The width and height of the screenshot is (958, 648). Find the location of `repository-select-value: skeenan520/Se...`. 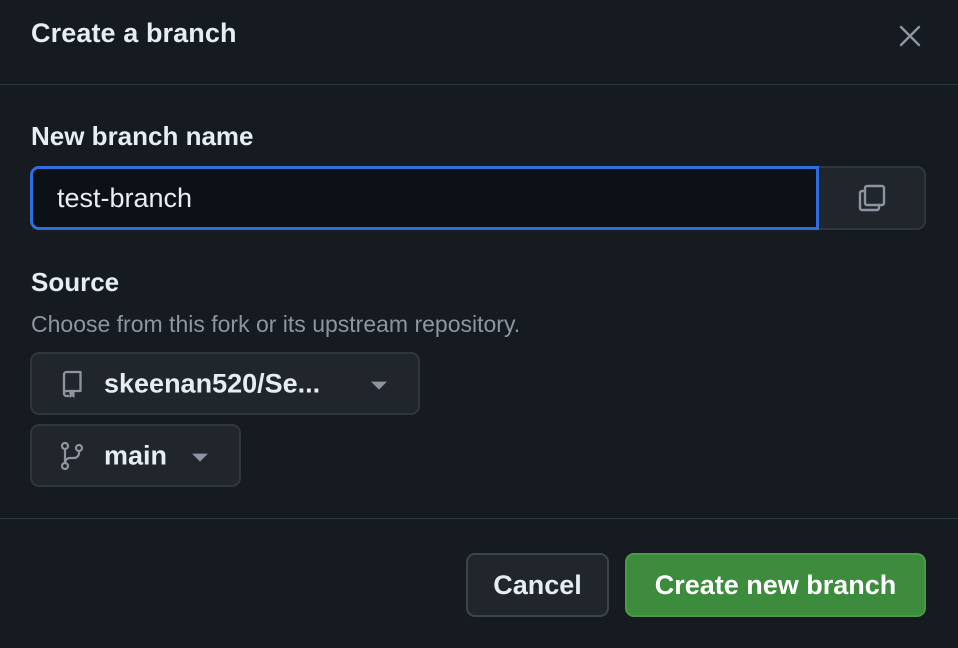

repository-select-value: skeenan520/Se... is located at coordinates (212, 383).